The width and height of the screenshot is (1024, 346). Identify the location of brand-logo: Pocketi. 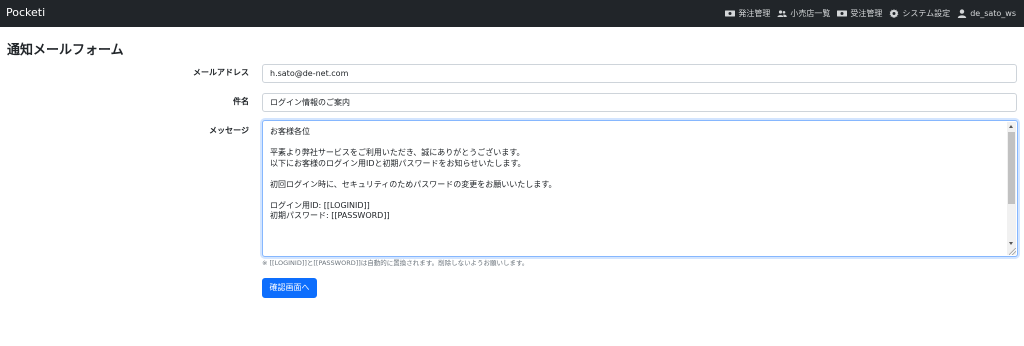
(25, 13).